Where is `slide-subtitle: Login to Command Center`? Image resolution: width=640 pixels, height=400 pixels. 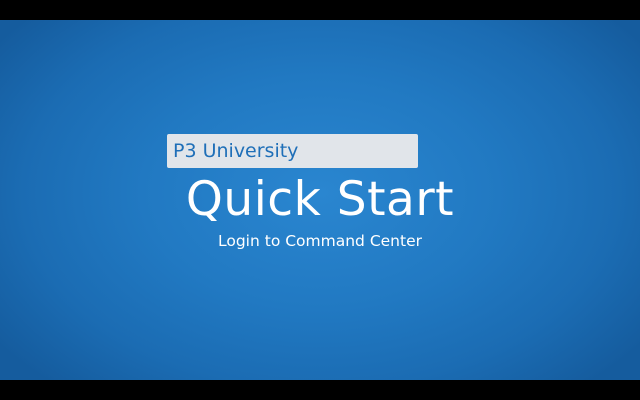 slide-subtitle: Login to Command Center is located at coordinates (320, 241).